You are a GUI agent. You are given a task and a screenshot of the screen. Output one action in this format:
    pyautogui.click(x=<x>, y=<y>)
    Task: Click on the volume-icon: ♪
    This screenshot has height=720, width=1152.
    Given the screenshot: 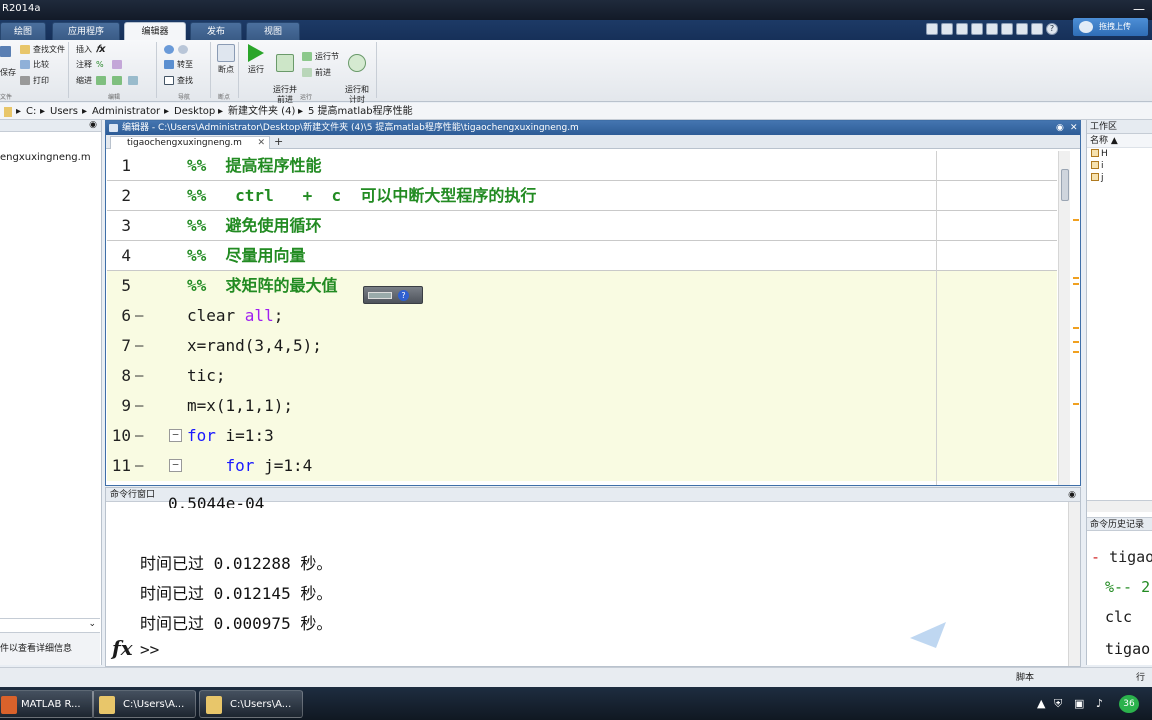 What is the action you would take?
    pyautogui.click(x=1099, y=703)
    